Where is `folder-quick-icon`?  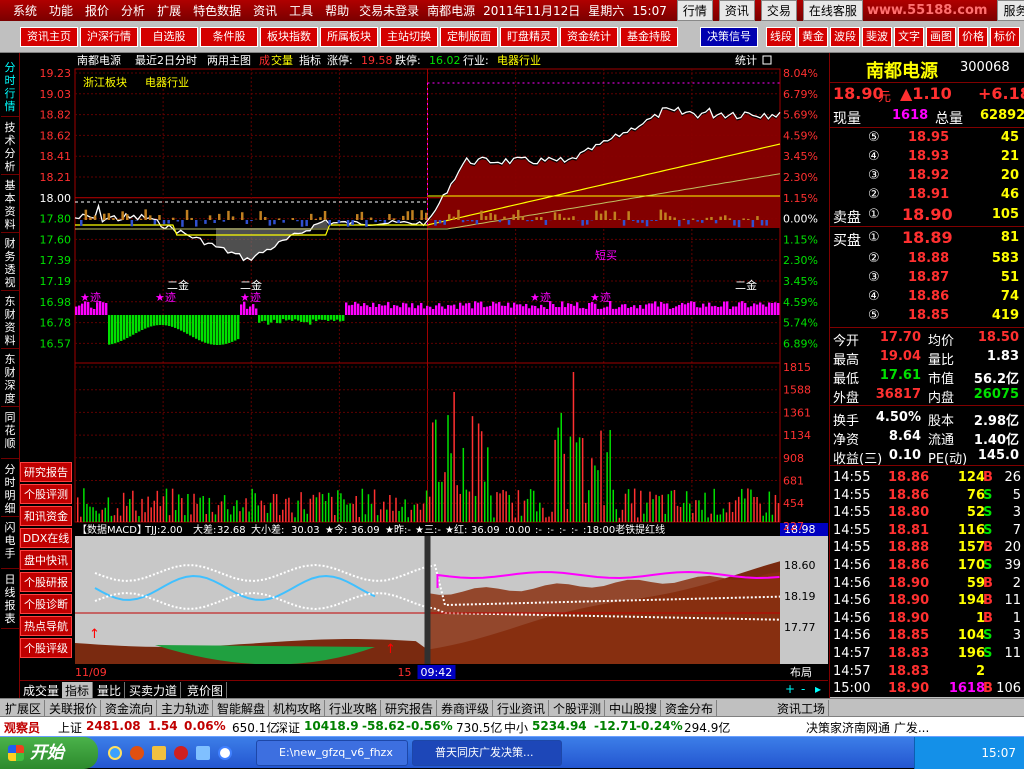 folder-quick-icon is located at coordinates (159, 753).